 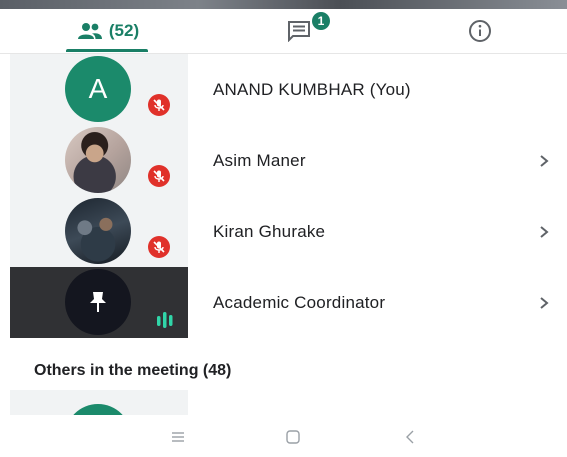 I want to click on avatar: A, so click(x=98, y=89).